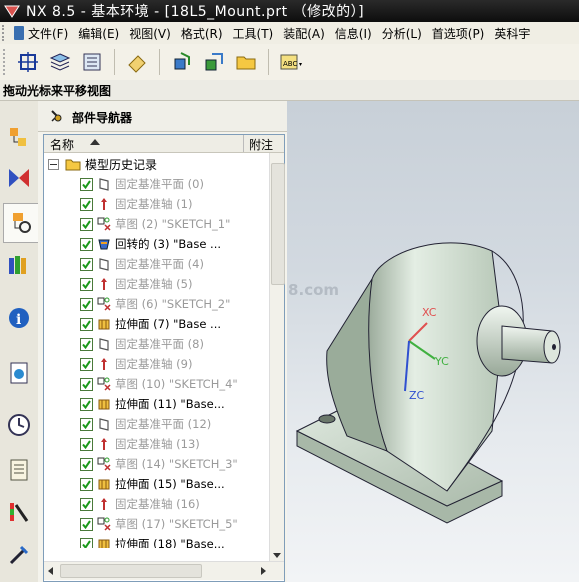 The image size is (579, 582). What do you see at coordinates (53, 164) in the screenshot?
I see `collapse-toggle-icon` at bounding box center [53, 164].